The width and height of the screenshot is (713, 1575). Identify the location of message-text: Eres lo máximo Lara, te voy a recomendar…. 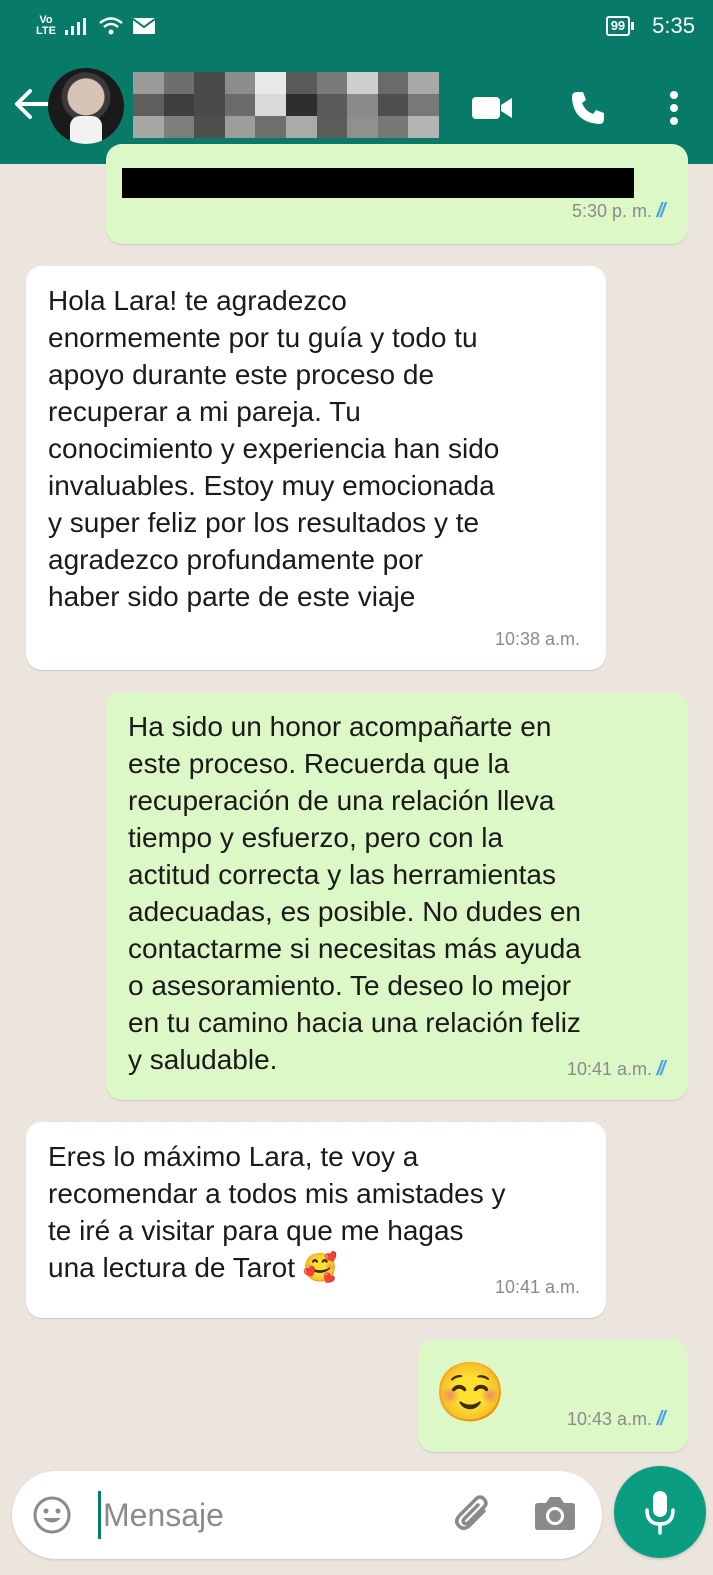
(277, 1212).